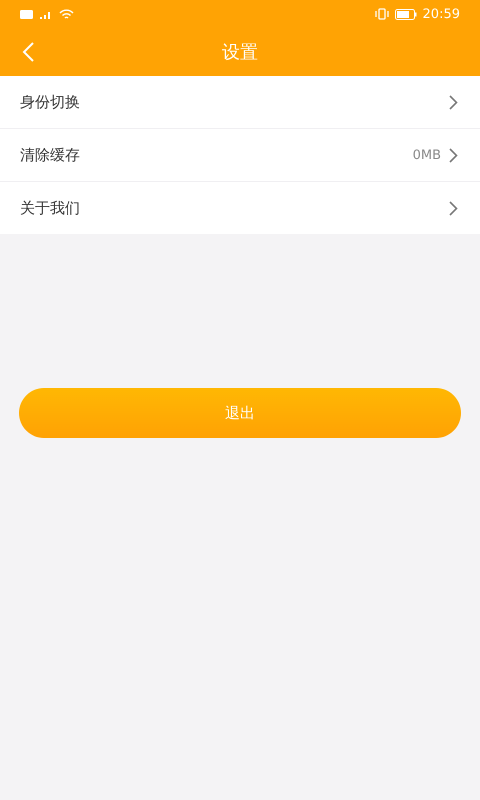 The image size is (480, 800). Describe the element at coordinates (50, 208) in the screenshot. I see `row-label: 关于我们` at that location.